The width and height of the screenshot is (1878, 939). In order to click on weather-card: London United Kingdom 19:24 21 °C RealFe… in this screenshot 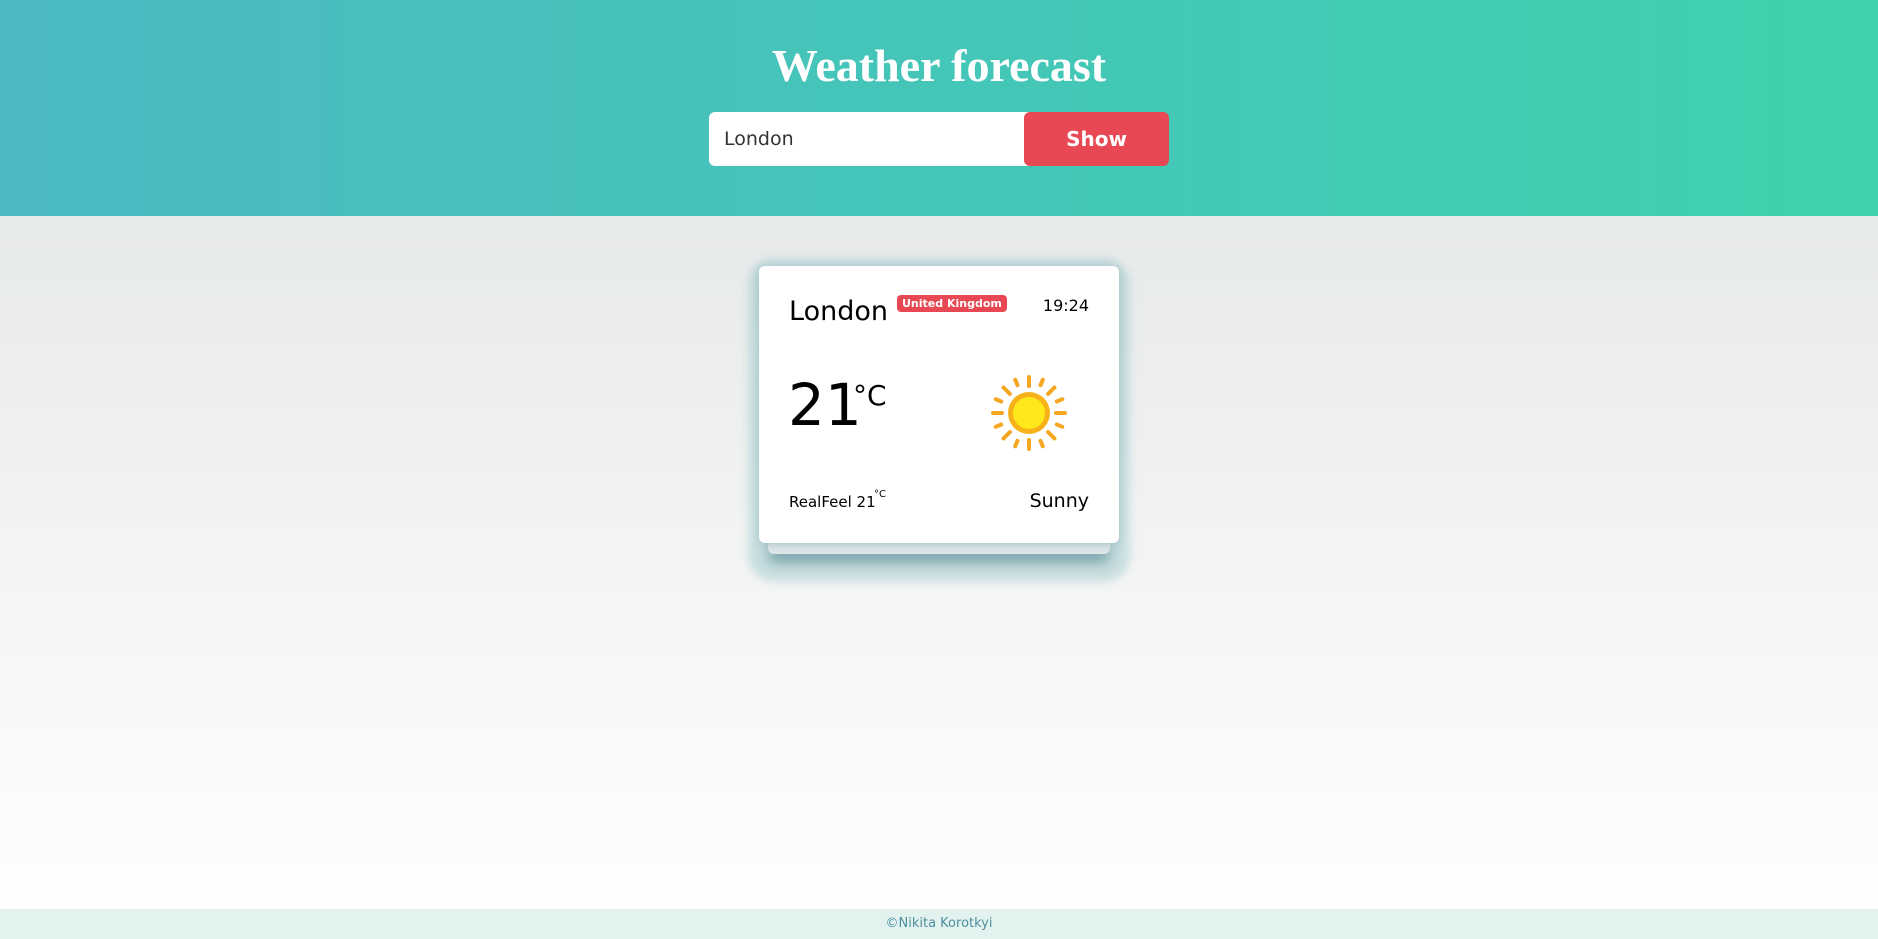, I will do `click(939, 404)`.